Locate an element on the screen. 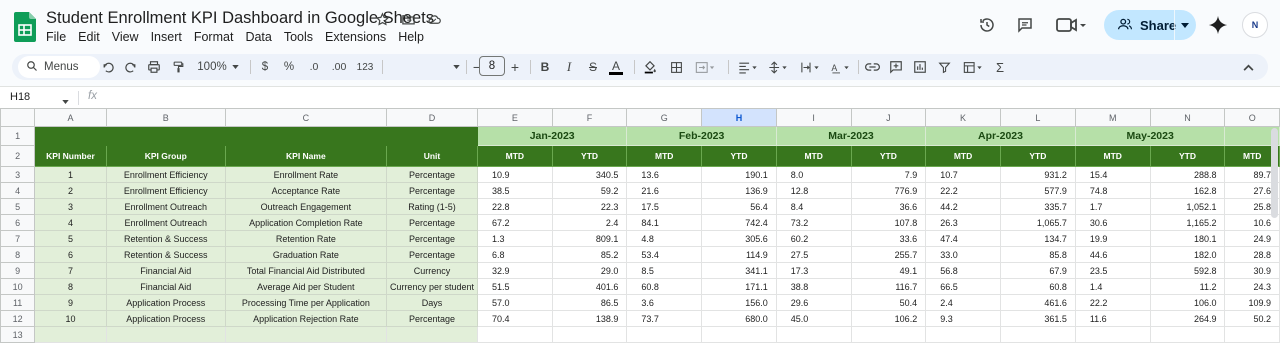 The image size is (1280, 348). value-cell: 288.8 is located at coordinates (1187, 174).